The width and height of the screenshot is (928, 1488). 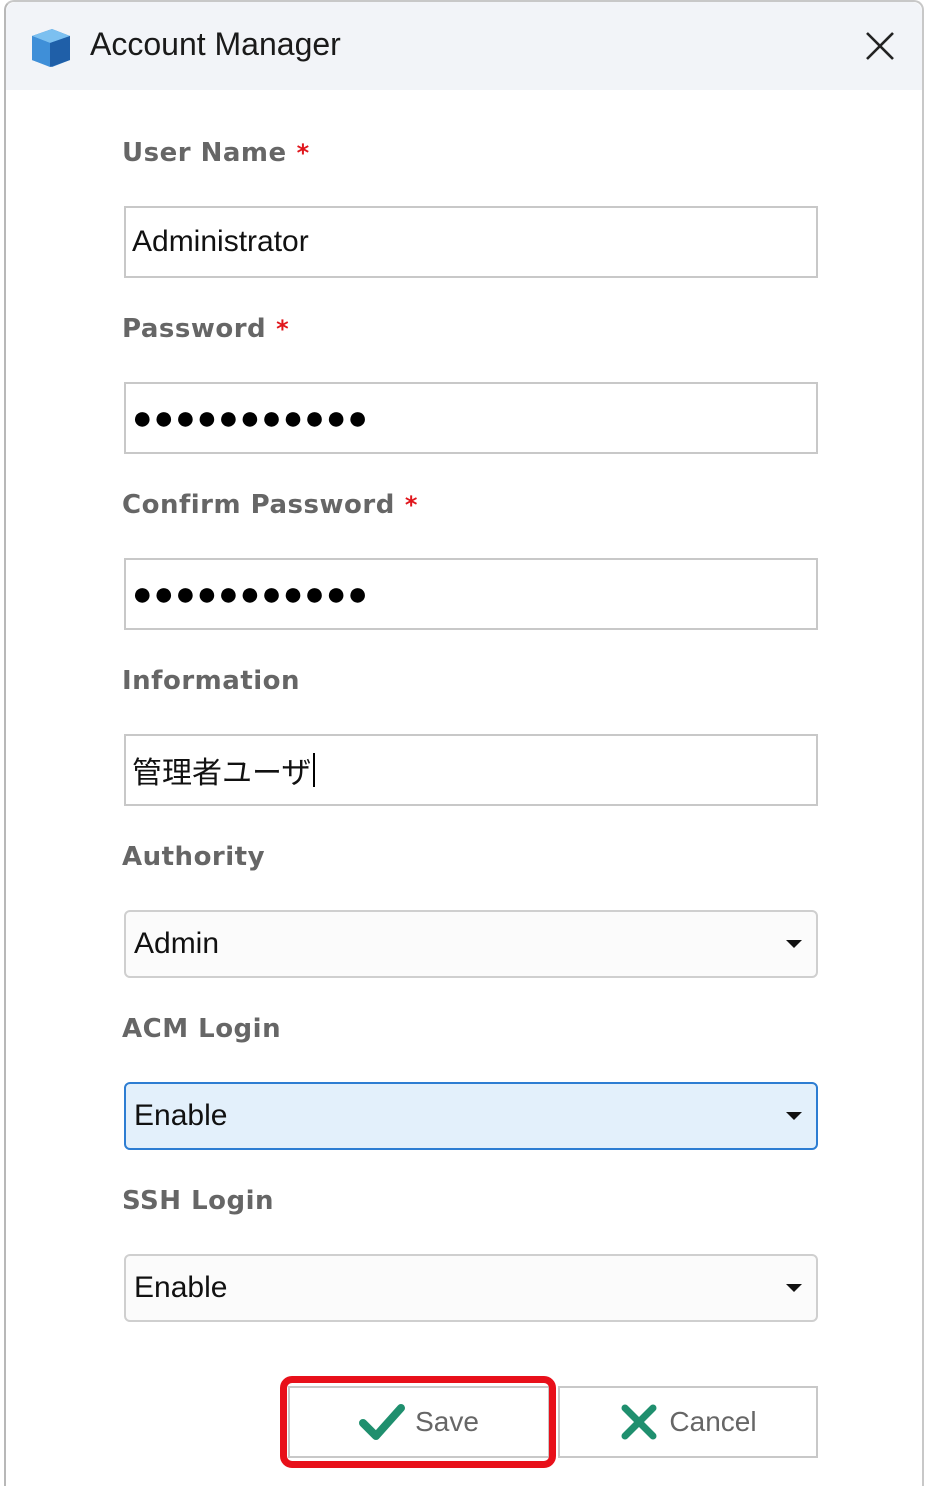 What do you see at coordinates (270, 505) in the screenshot?
I see `confirm-password-label: Confirm Password *` at bounding box center [270, 505].